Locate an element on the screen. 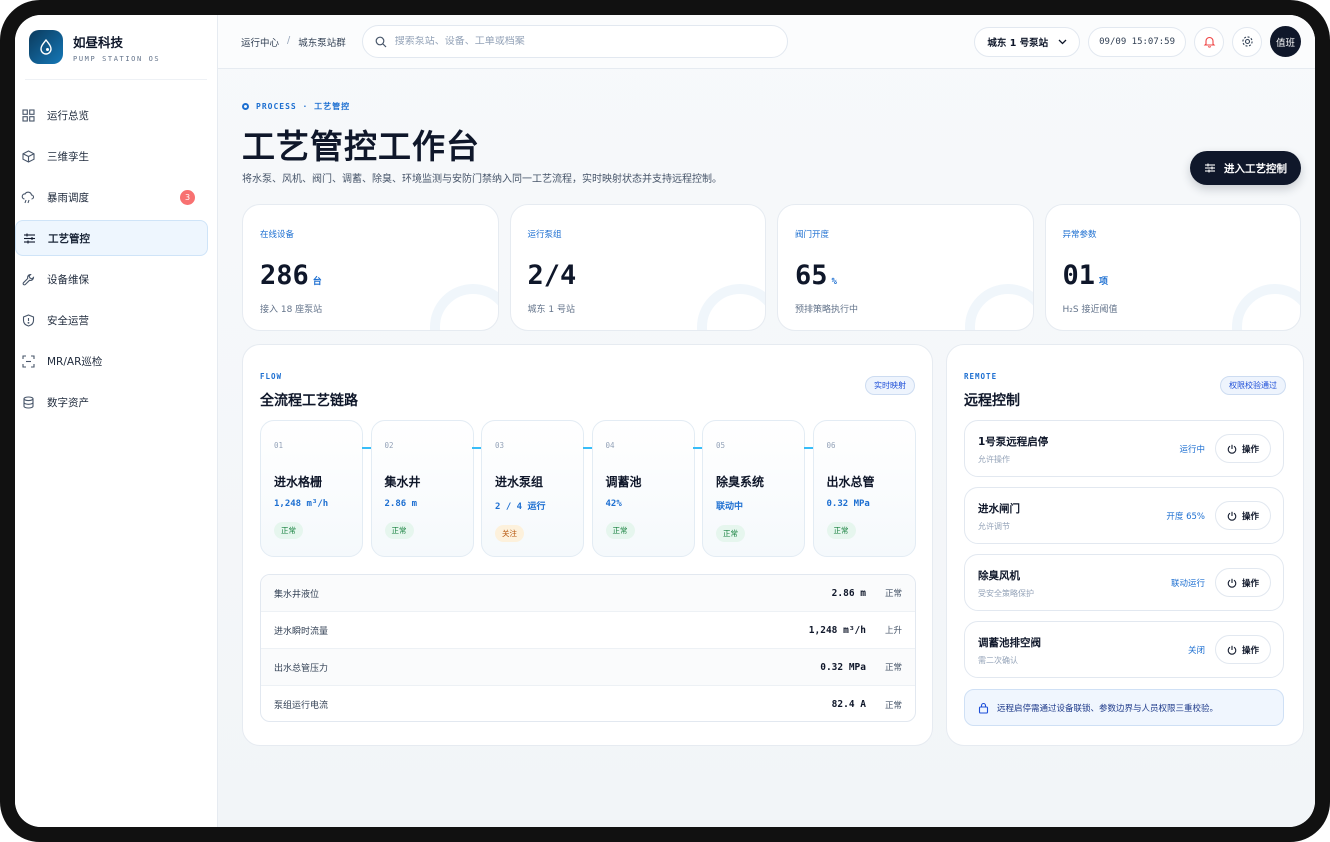  sidebar-item-label: 设备维保 is located at coordinates (68, 279).